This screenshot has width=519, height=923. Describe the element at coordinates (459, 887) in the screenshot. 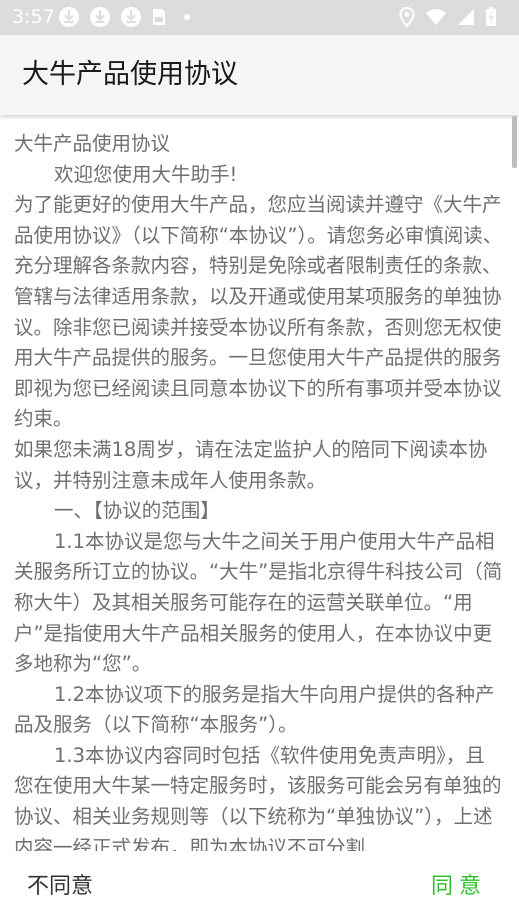

I see `agree-button: 同意` at that location.